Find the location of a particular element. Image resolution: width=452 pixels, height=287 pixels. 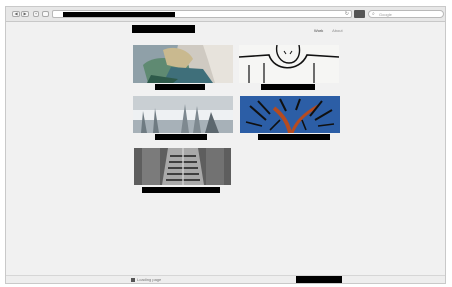

back-icon: ◀ is located at coordinates (16, 13).